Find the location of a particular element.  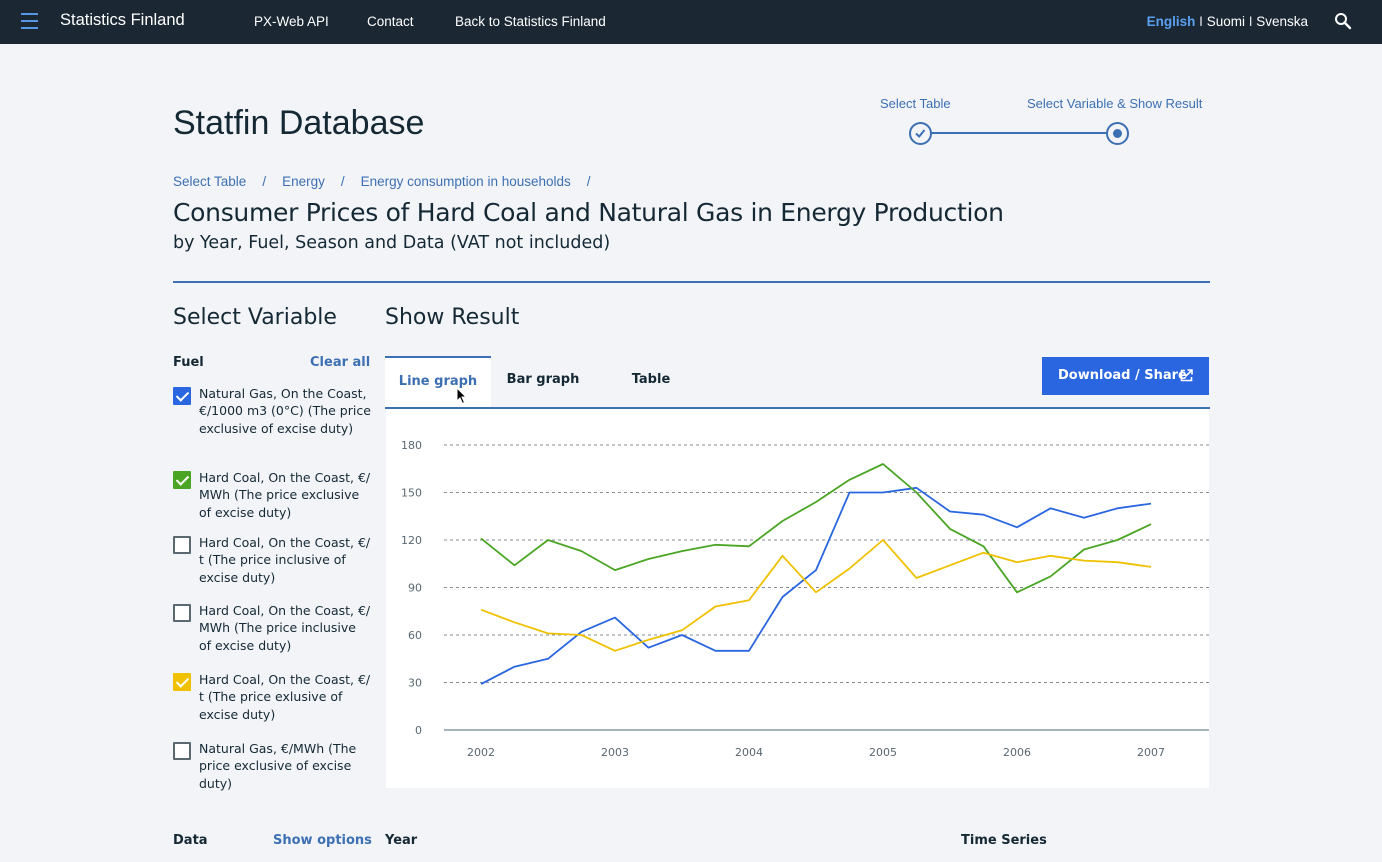

page-title: Statfin Database is located at coordinates (299, 123).